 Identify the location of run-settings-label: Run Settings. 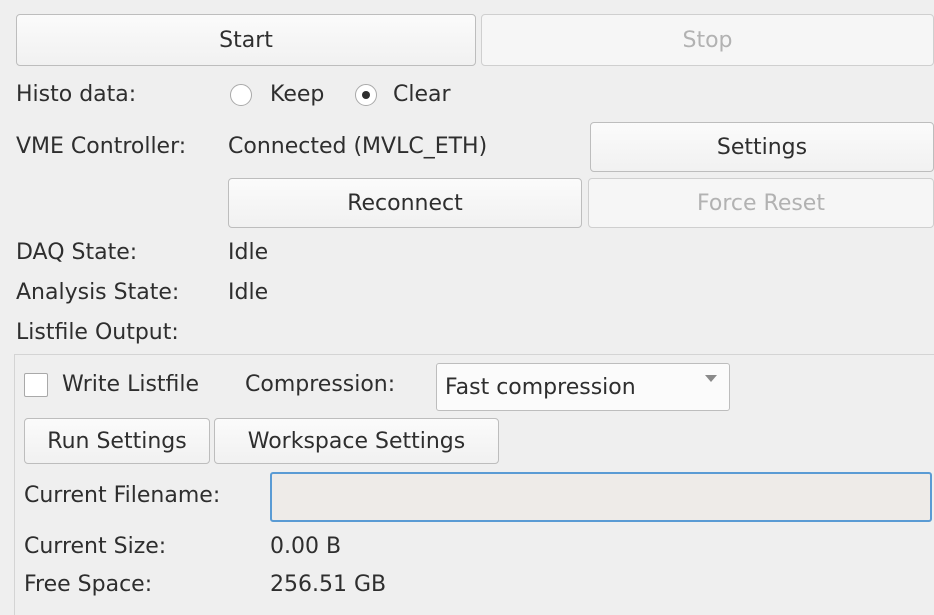
(117, 441).